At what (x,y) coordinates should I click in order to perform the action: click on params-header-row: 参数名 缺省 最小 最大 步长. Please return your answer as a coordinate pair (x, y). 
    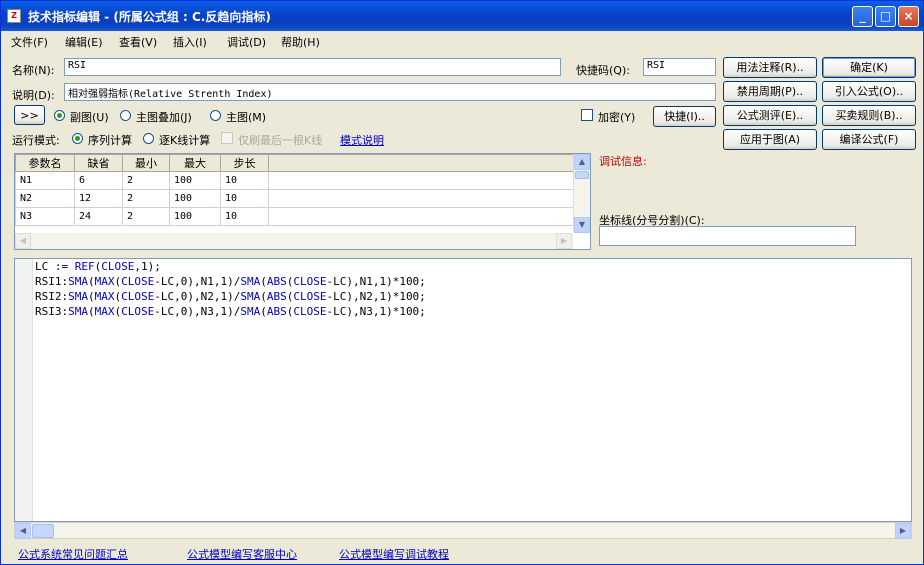
    Looking at the image, I should click on (294, 163).